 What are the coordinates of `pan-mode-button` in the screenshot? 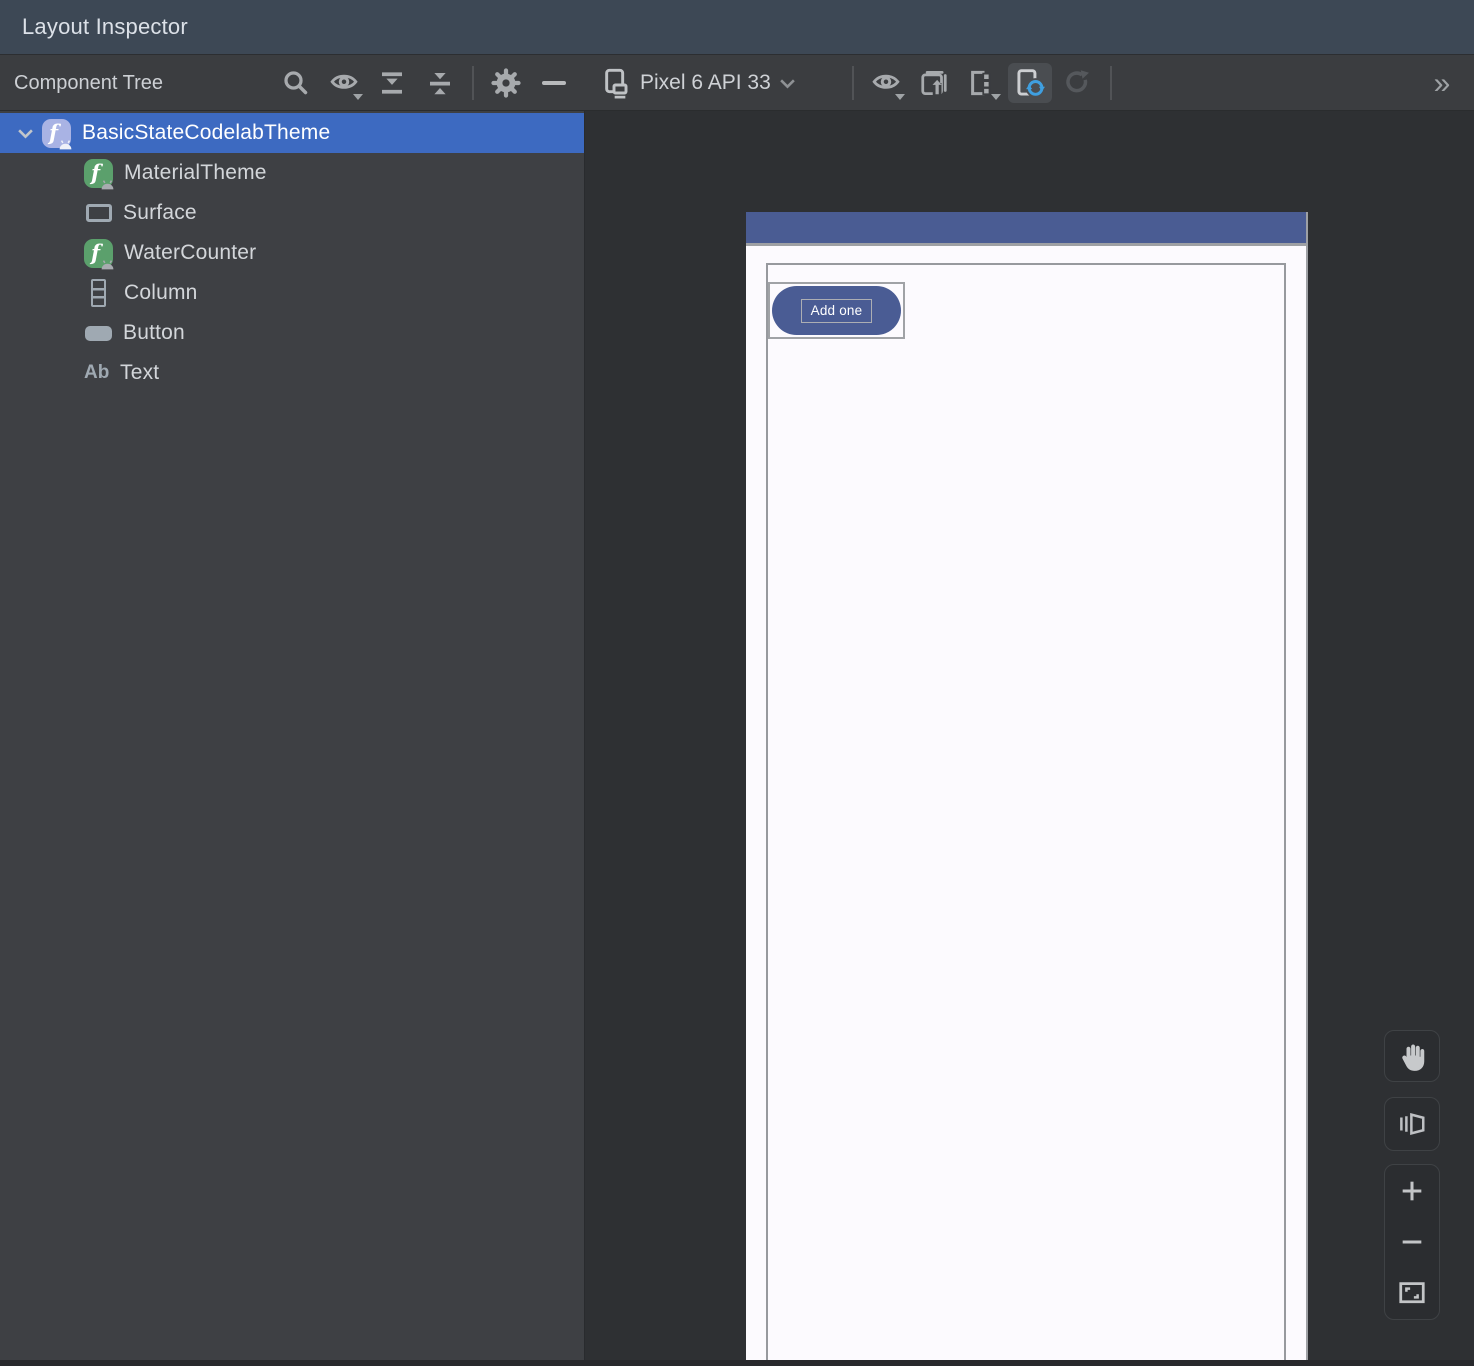 It's located at (1412, 1056).